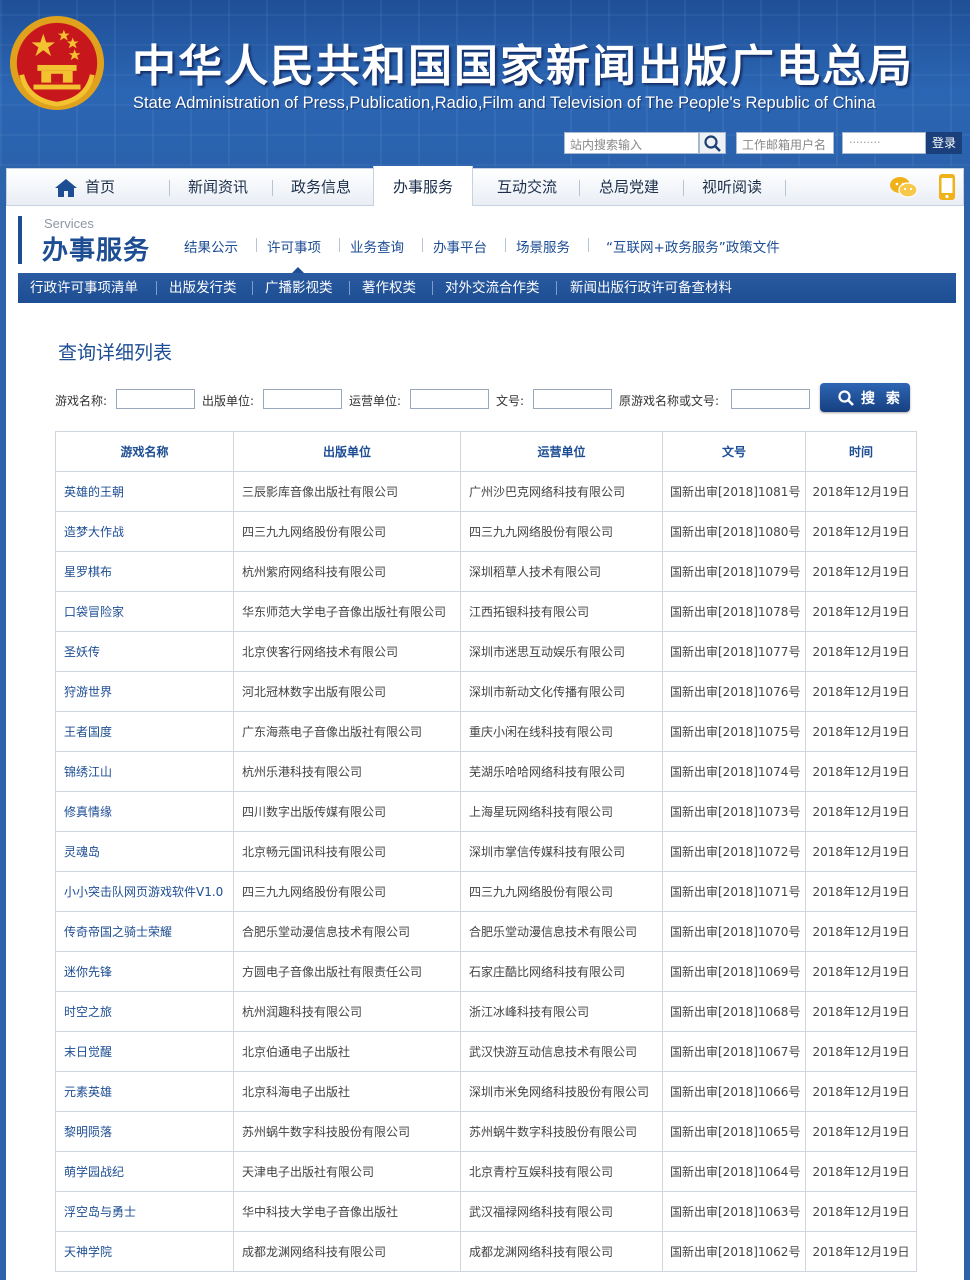 The width and height of the screenshot is (970, 1280). What do you see at coordinates (693, 246) in the screenshot?
I see `sublink-internet-policy: “互联网+政务服务”政策文件` at bounding box center [693, 246].